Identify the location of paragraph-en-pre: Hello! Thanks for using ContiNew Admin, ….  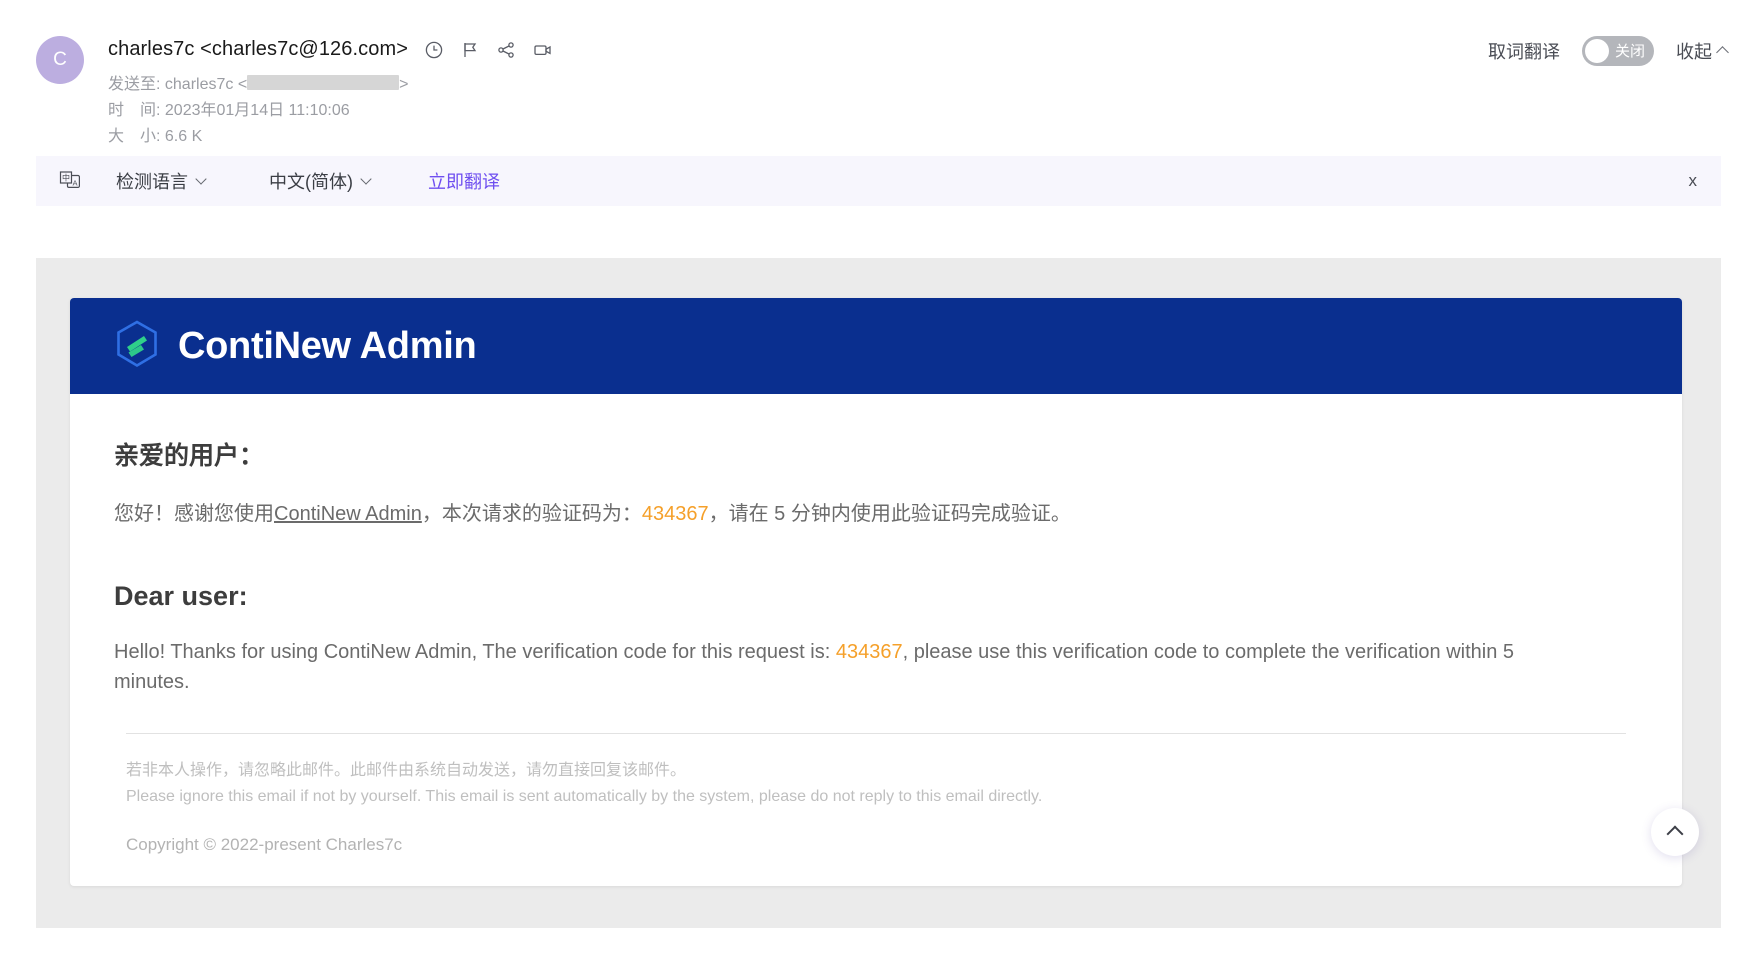
(475, 652).